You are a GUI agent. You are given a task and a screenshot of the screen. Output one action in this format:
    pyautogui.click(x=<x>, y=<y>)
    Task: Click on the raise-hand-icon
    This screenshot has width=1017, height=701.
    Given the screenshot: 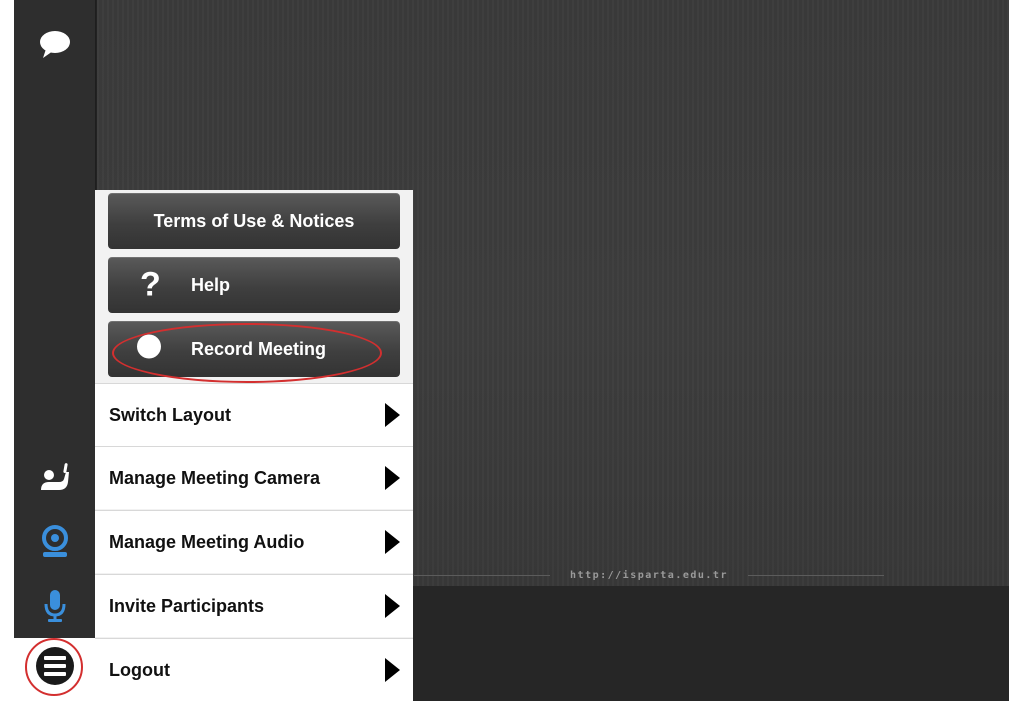 What is the action you would take?
    pyautogui.click(x=54, y=476)
    